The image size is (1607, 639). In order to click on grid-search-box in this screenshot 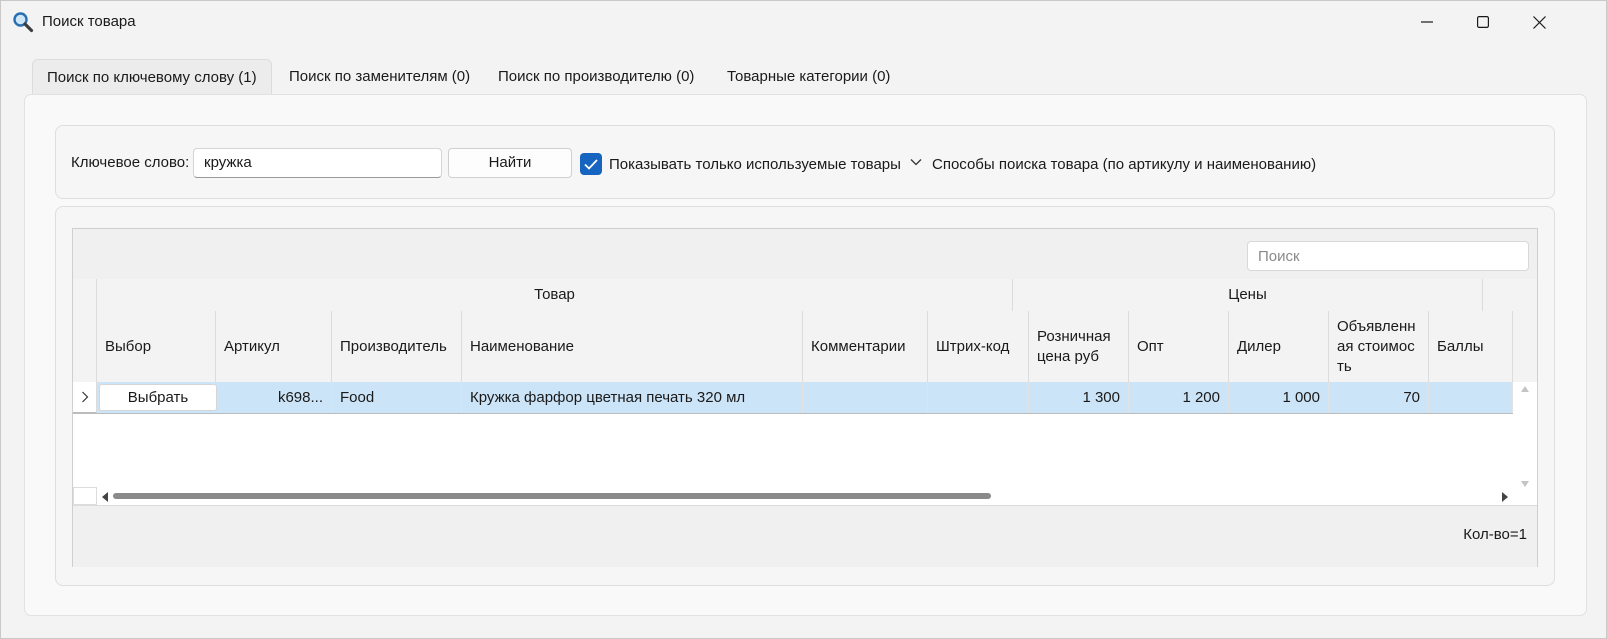, I will do `click(1388, 256)`.